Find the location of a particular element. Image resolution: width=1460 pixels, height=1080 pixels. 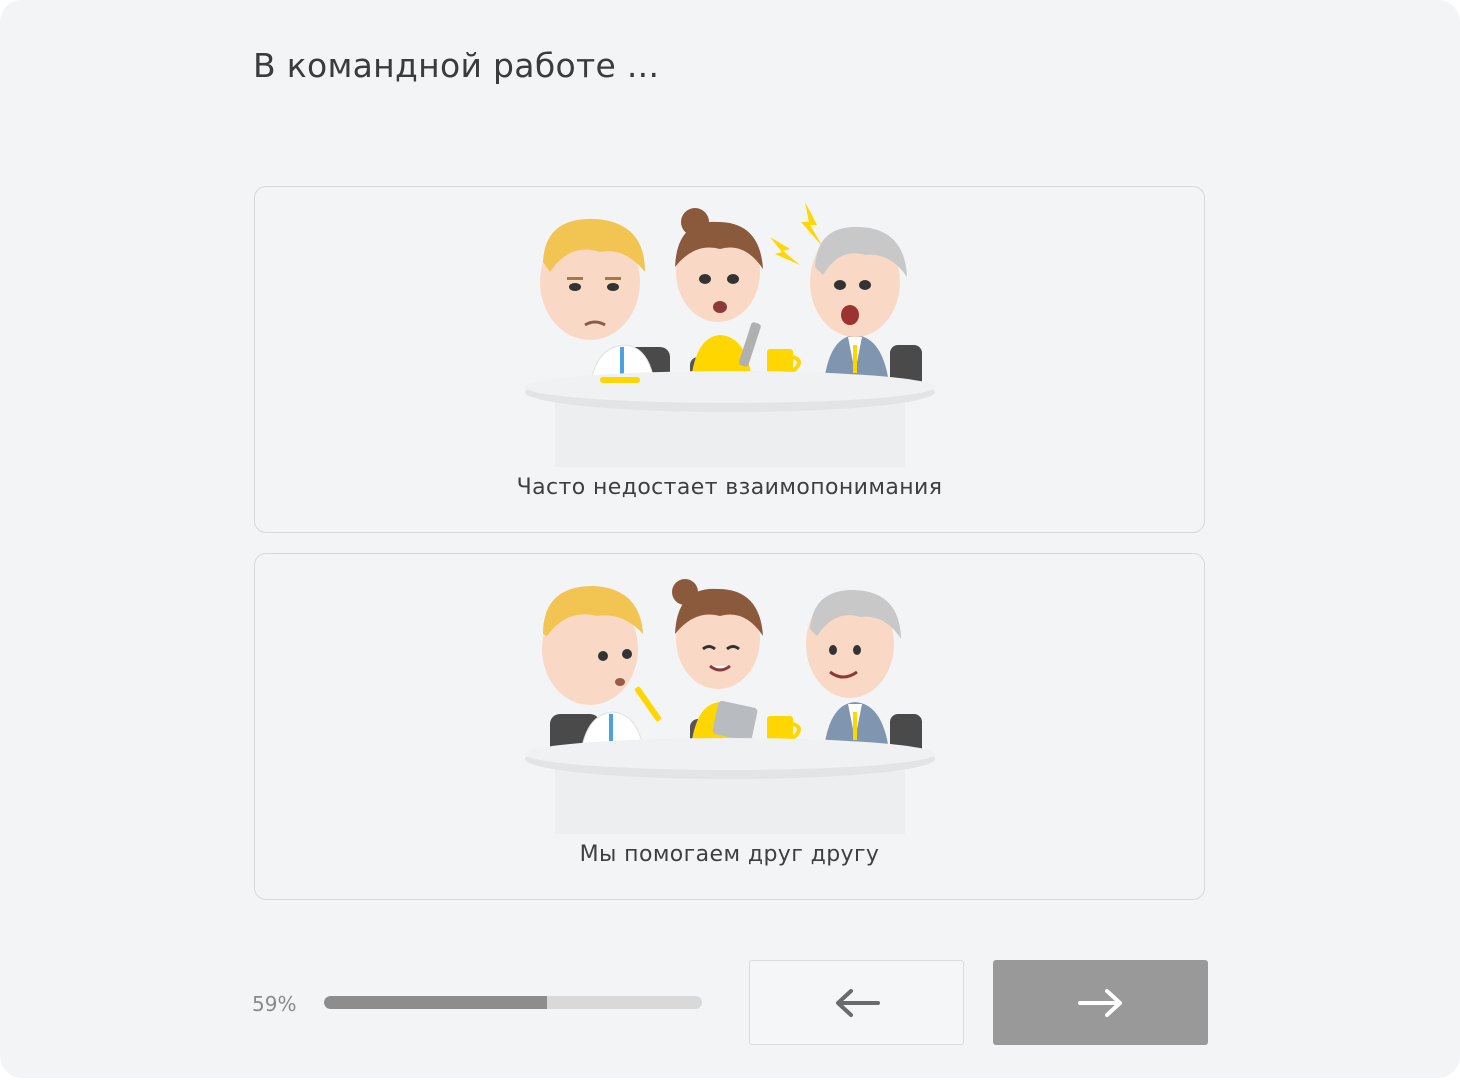

progress-percent: 59% is located at coordinates (274, 1004).